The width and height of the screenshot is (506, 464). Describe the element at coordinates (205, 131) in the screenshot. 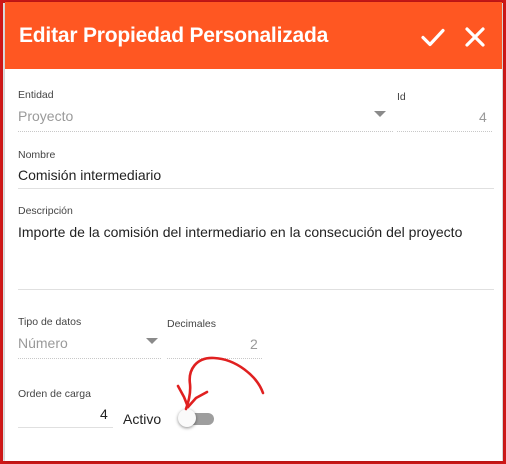

I see `entidad-underline` at that location.